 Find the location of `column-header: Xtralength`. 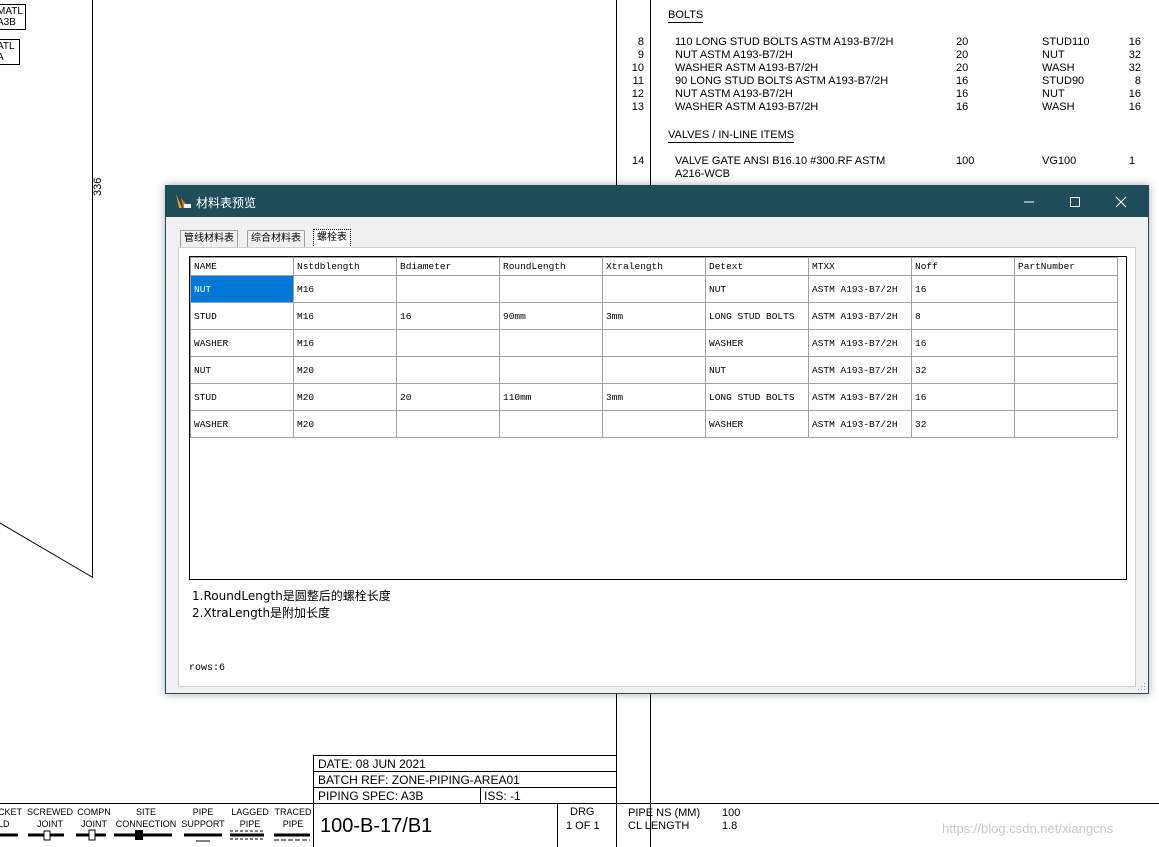

column-header: Xtralength is located at coordinates (654, 266).